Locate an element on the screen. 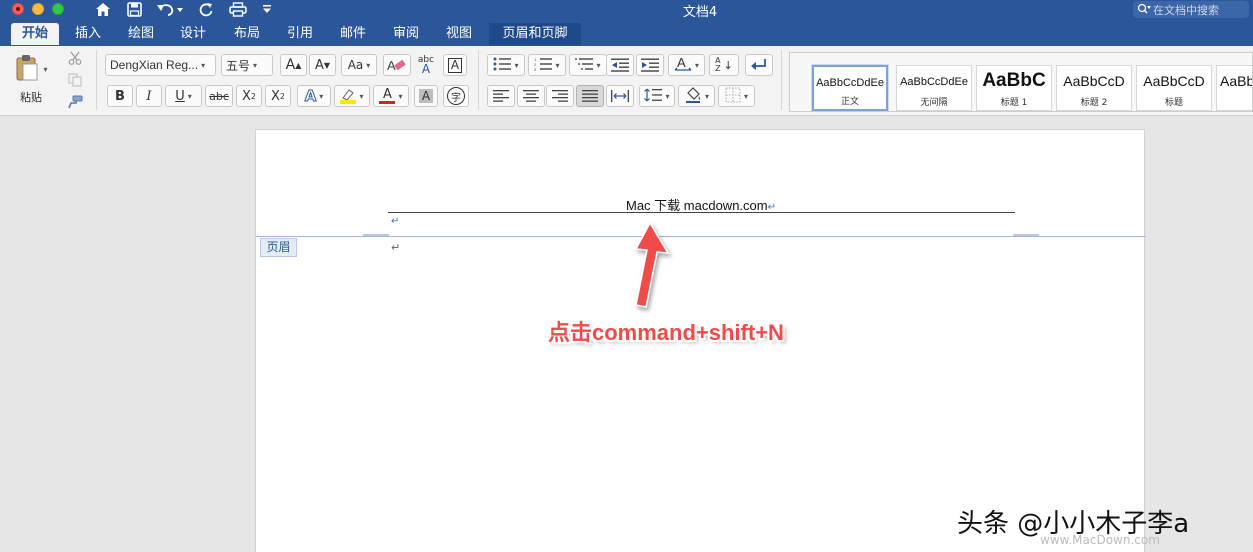  enclose-characters-button: 字 is located at coordinates (456, 96).